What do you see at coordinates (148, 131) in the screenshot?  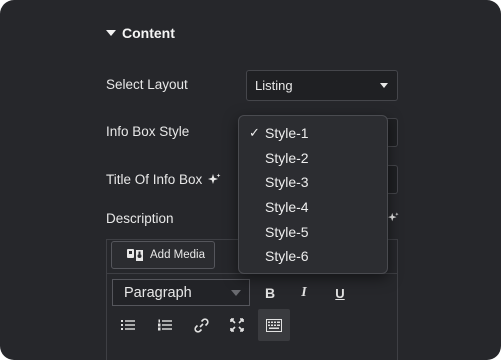 I see `info-box-style-label: Info Box Style` at bounding box center [148, 131].